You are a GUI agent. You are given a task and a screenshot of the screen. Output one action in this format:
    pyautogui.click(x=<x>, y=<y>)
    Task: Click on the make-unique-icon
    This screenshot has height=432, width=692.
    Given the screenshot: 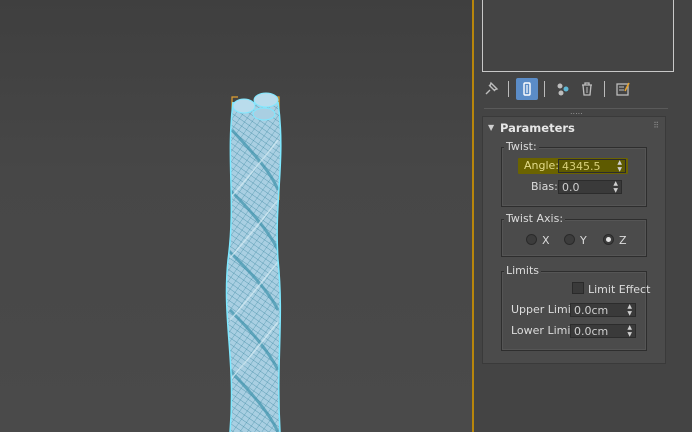 What is the action you would take?
    pyautogui.click(x=563, y=89)
    